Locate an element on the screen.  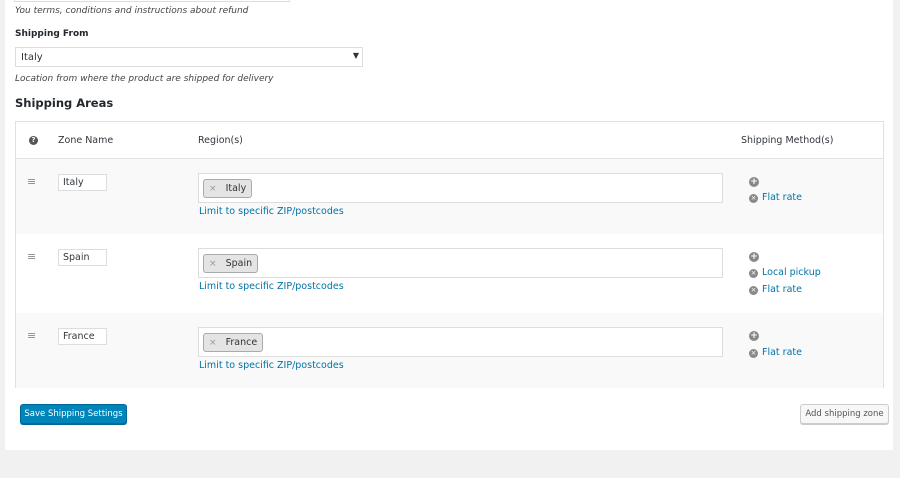
region-tag-label: Italy is located at coordinates (236, 188).